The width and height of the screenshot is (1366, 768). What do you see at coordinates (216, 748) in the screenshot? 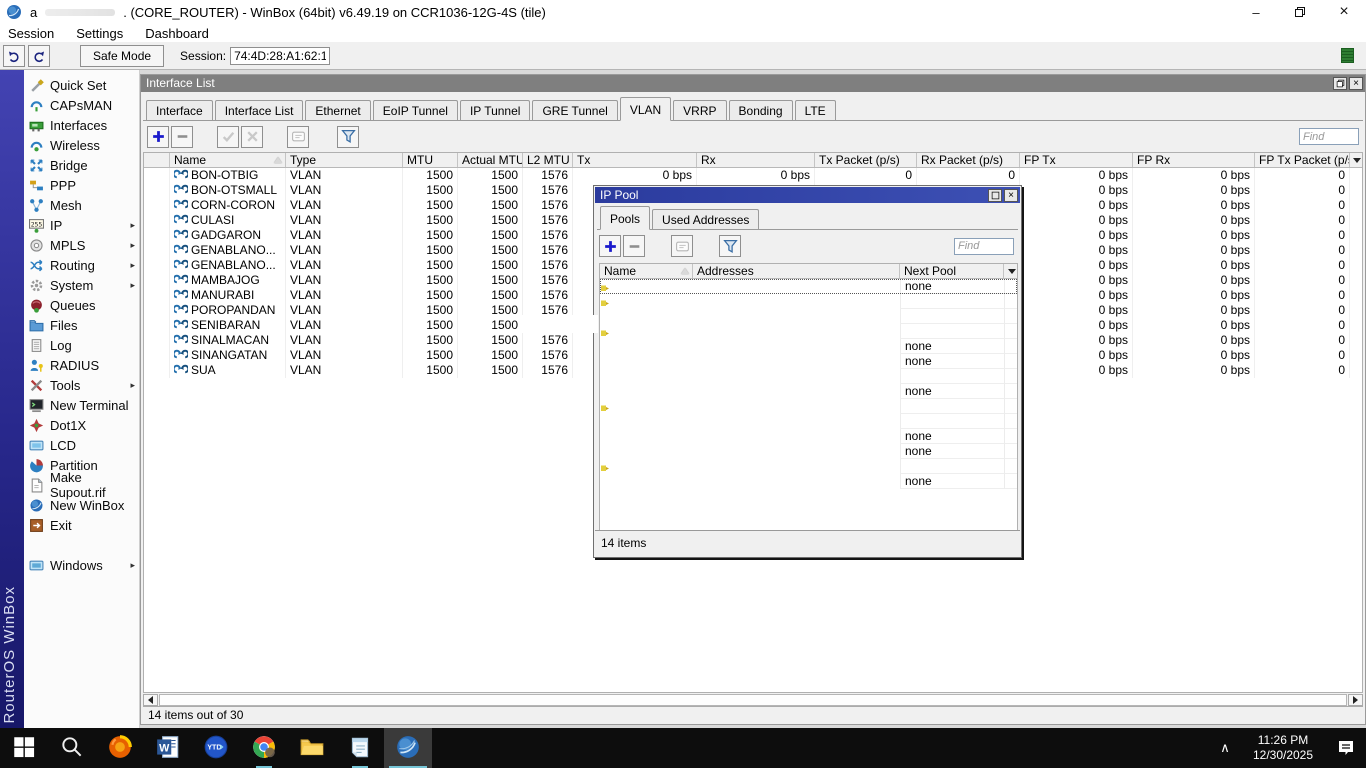
I see `ytd-taskbar-button: YTD` at bounding box center [216, 748].